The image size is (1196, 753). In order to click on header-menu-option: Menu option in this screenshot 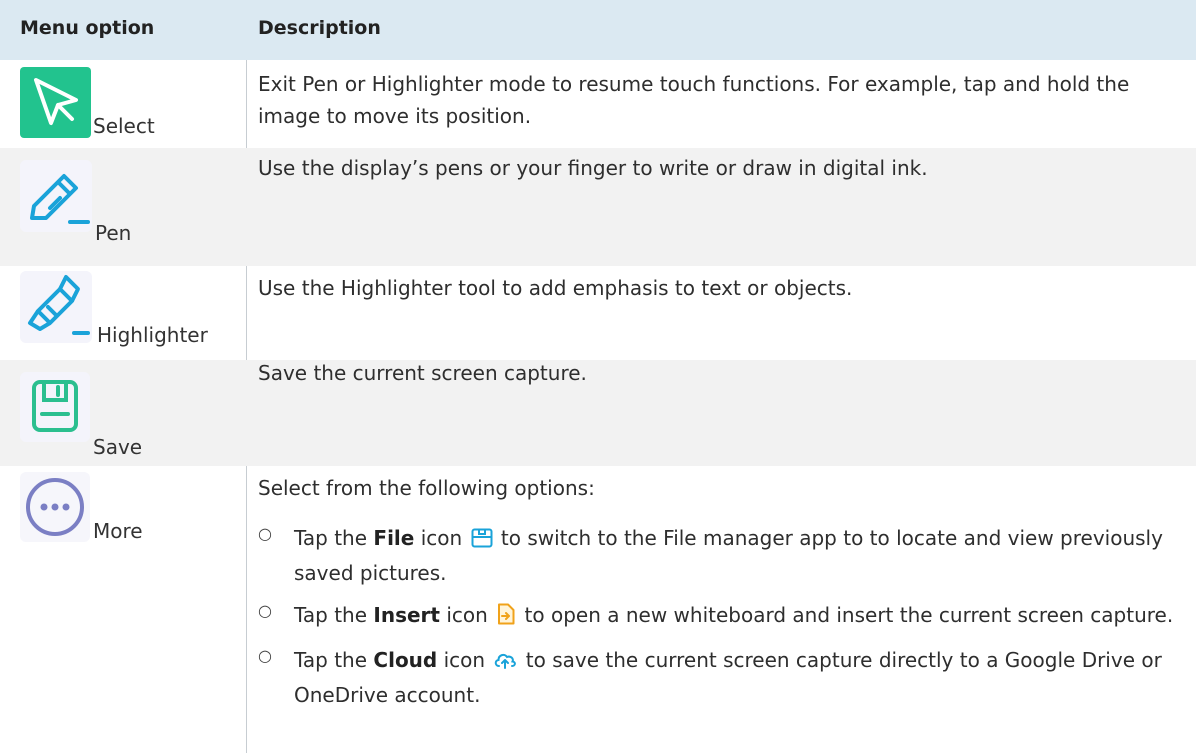, I will do `click(87, 28)`.